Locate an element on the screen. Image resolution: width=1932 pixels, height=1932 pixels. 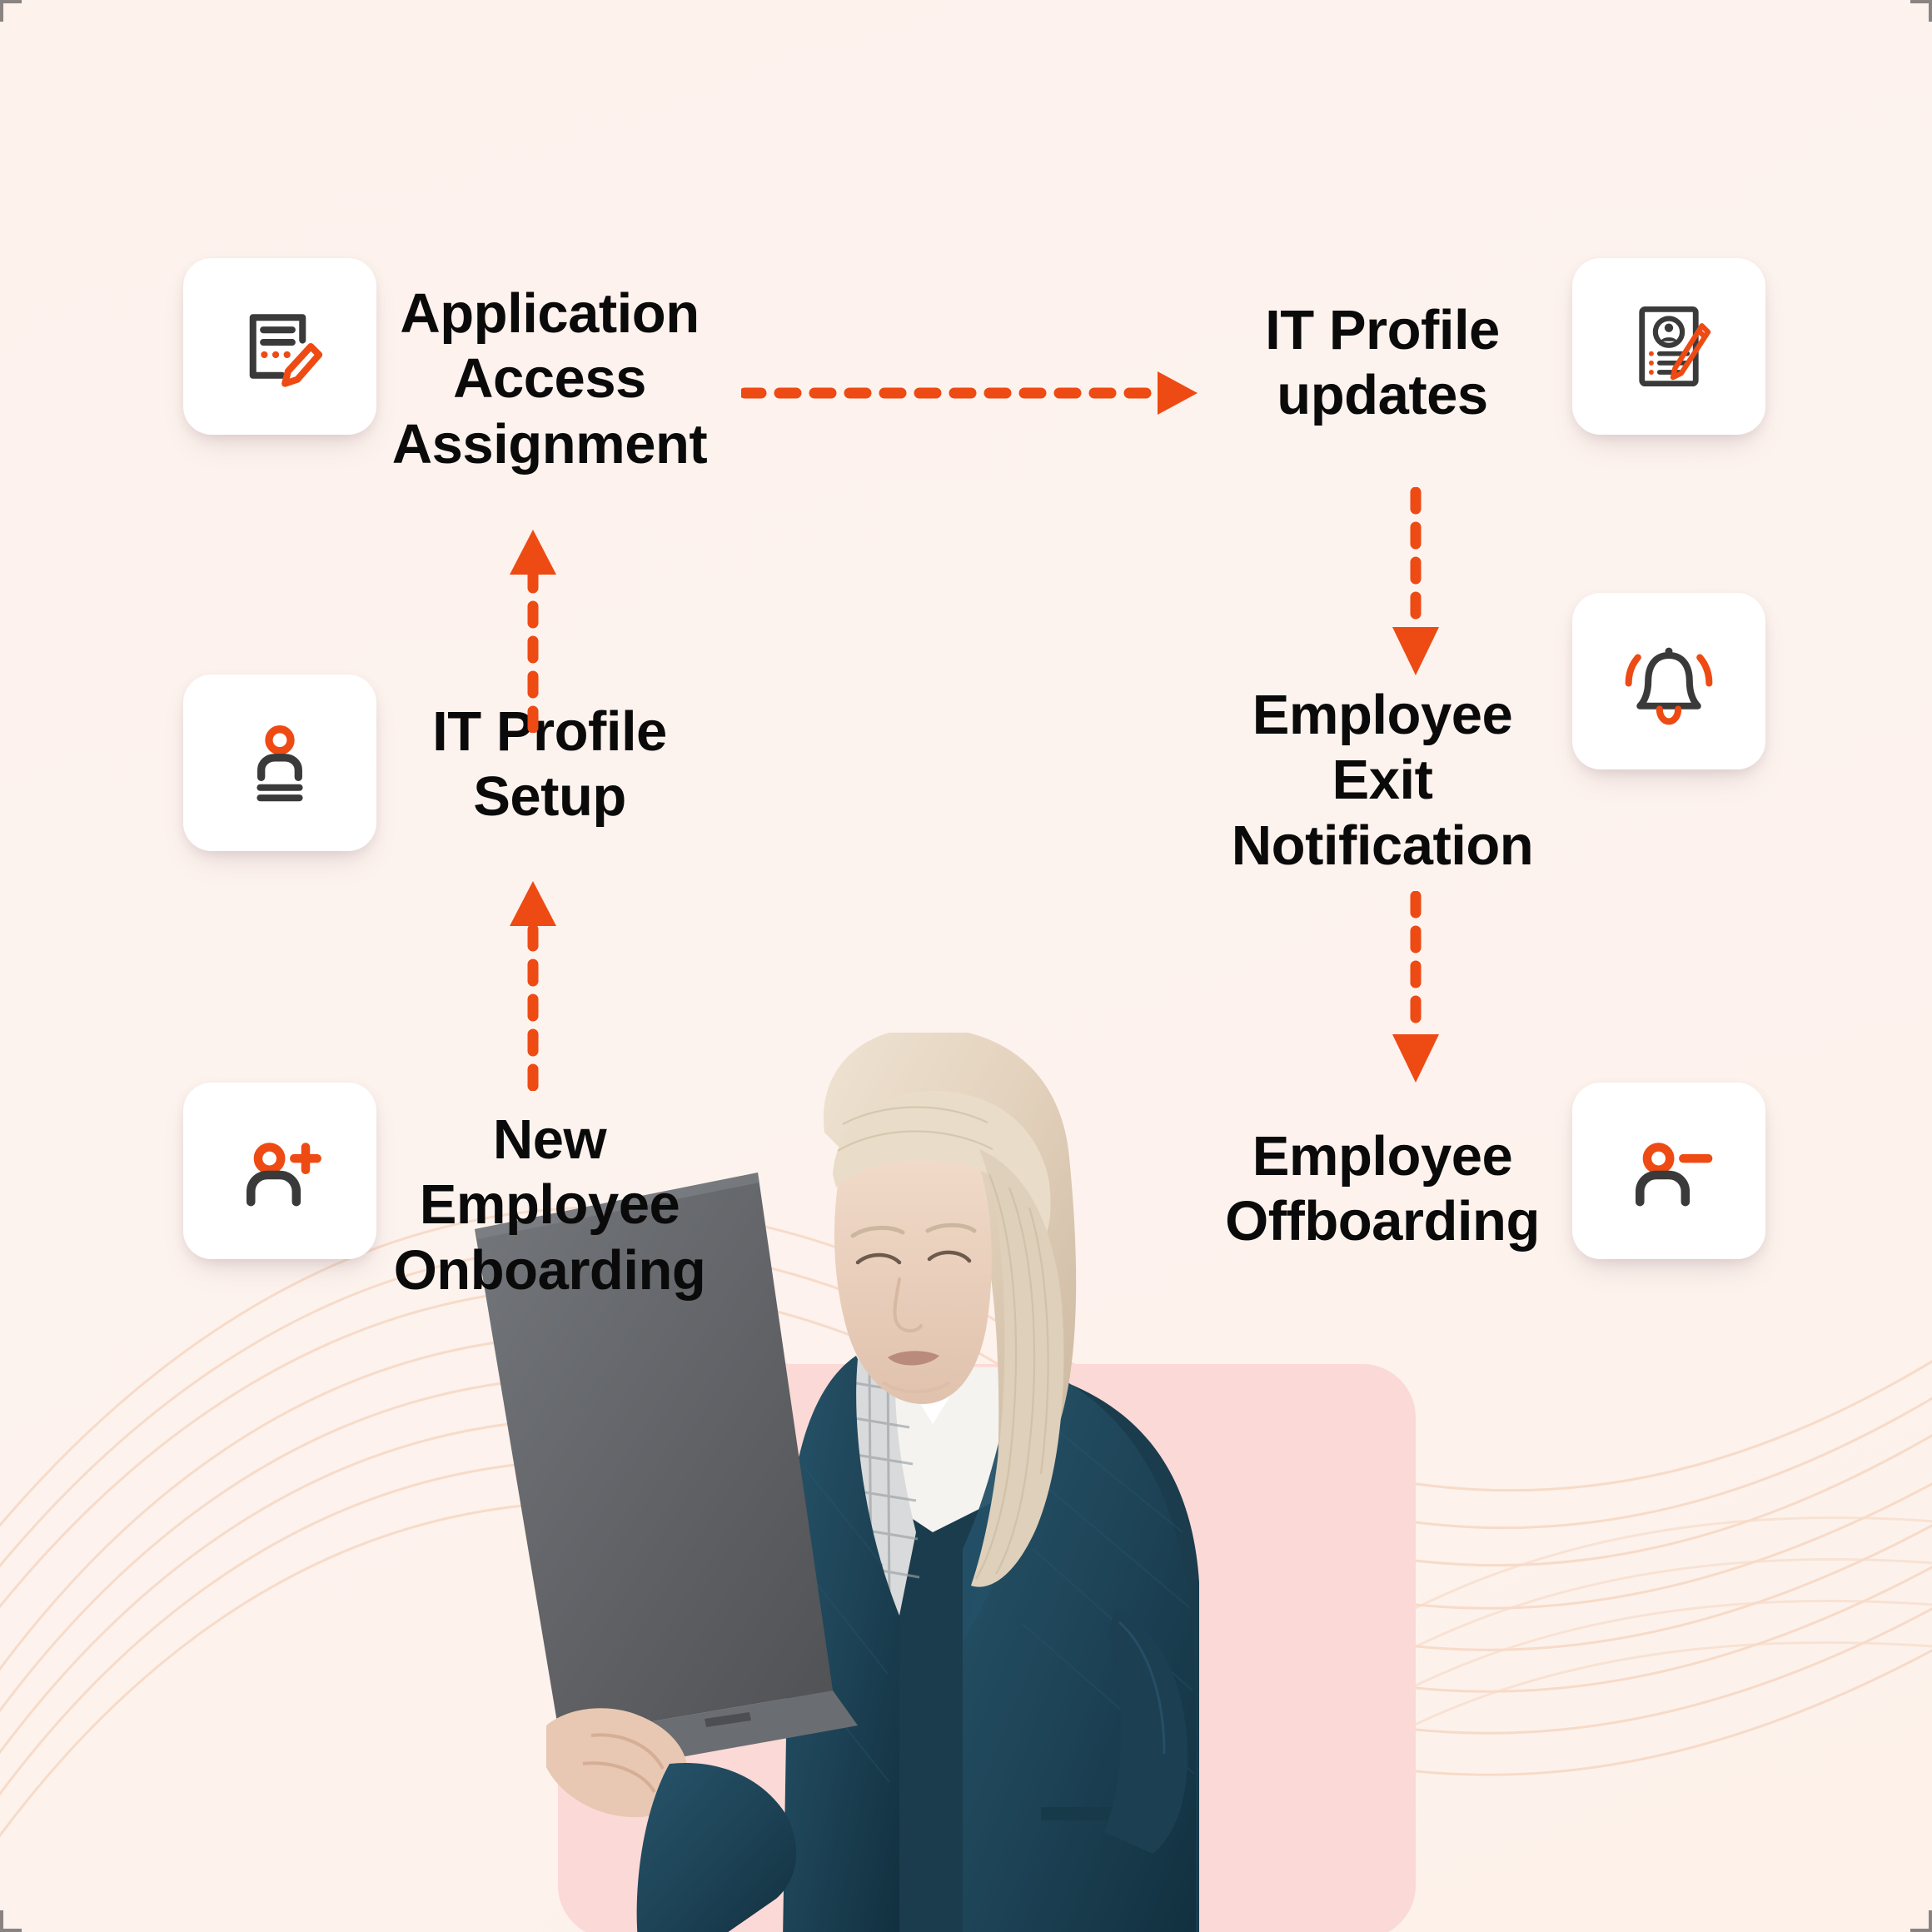
icon-tile-it-profile-updates is located at coordinates (1668, 346).